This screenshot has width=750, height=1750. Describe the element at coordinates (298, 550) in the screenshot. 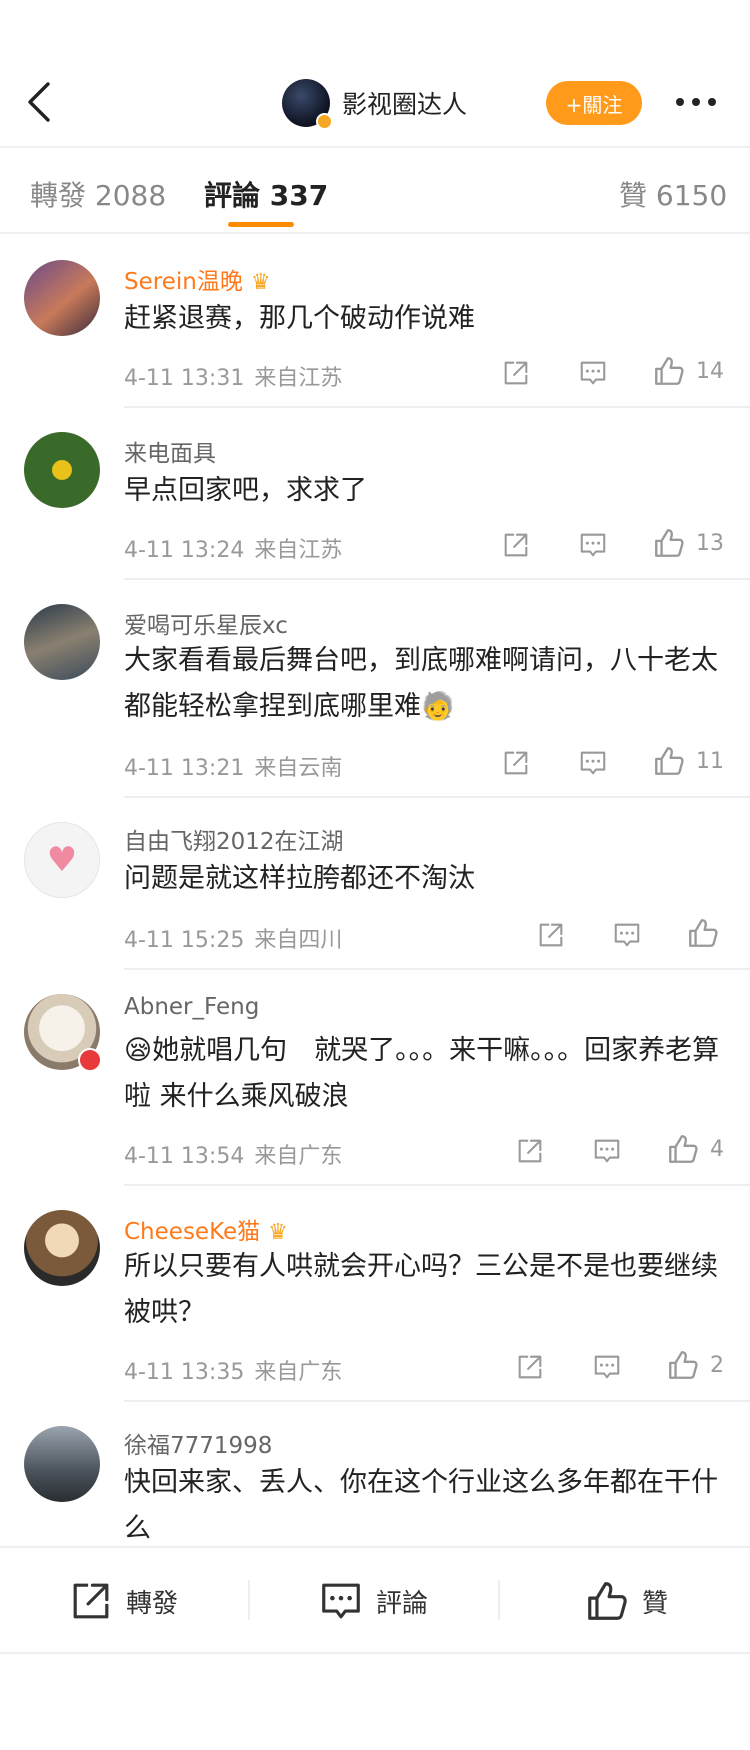

I see `comment-location: 来自江苏` at that location.